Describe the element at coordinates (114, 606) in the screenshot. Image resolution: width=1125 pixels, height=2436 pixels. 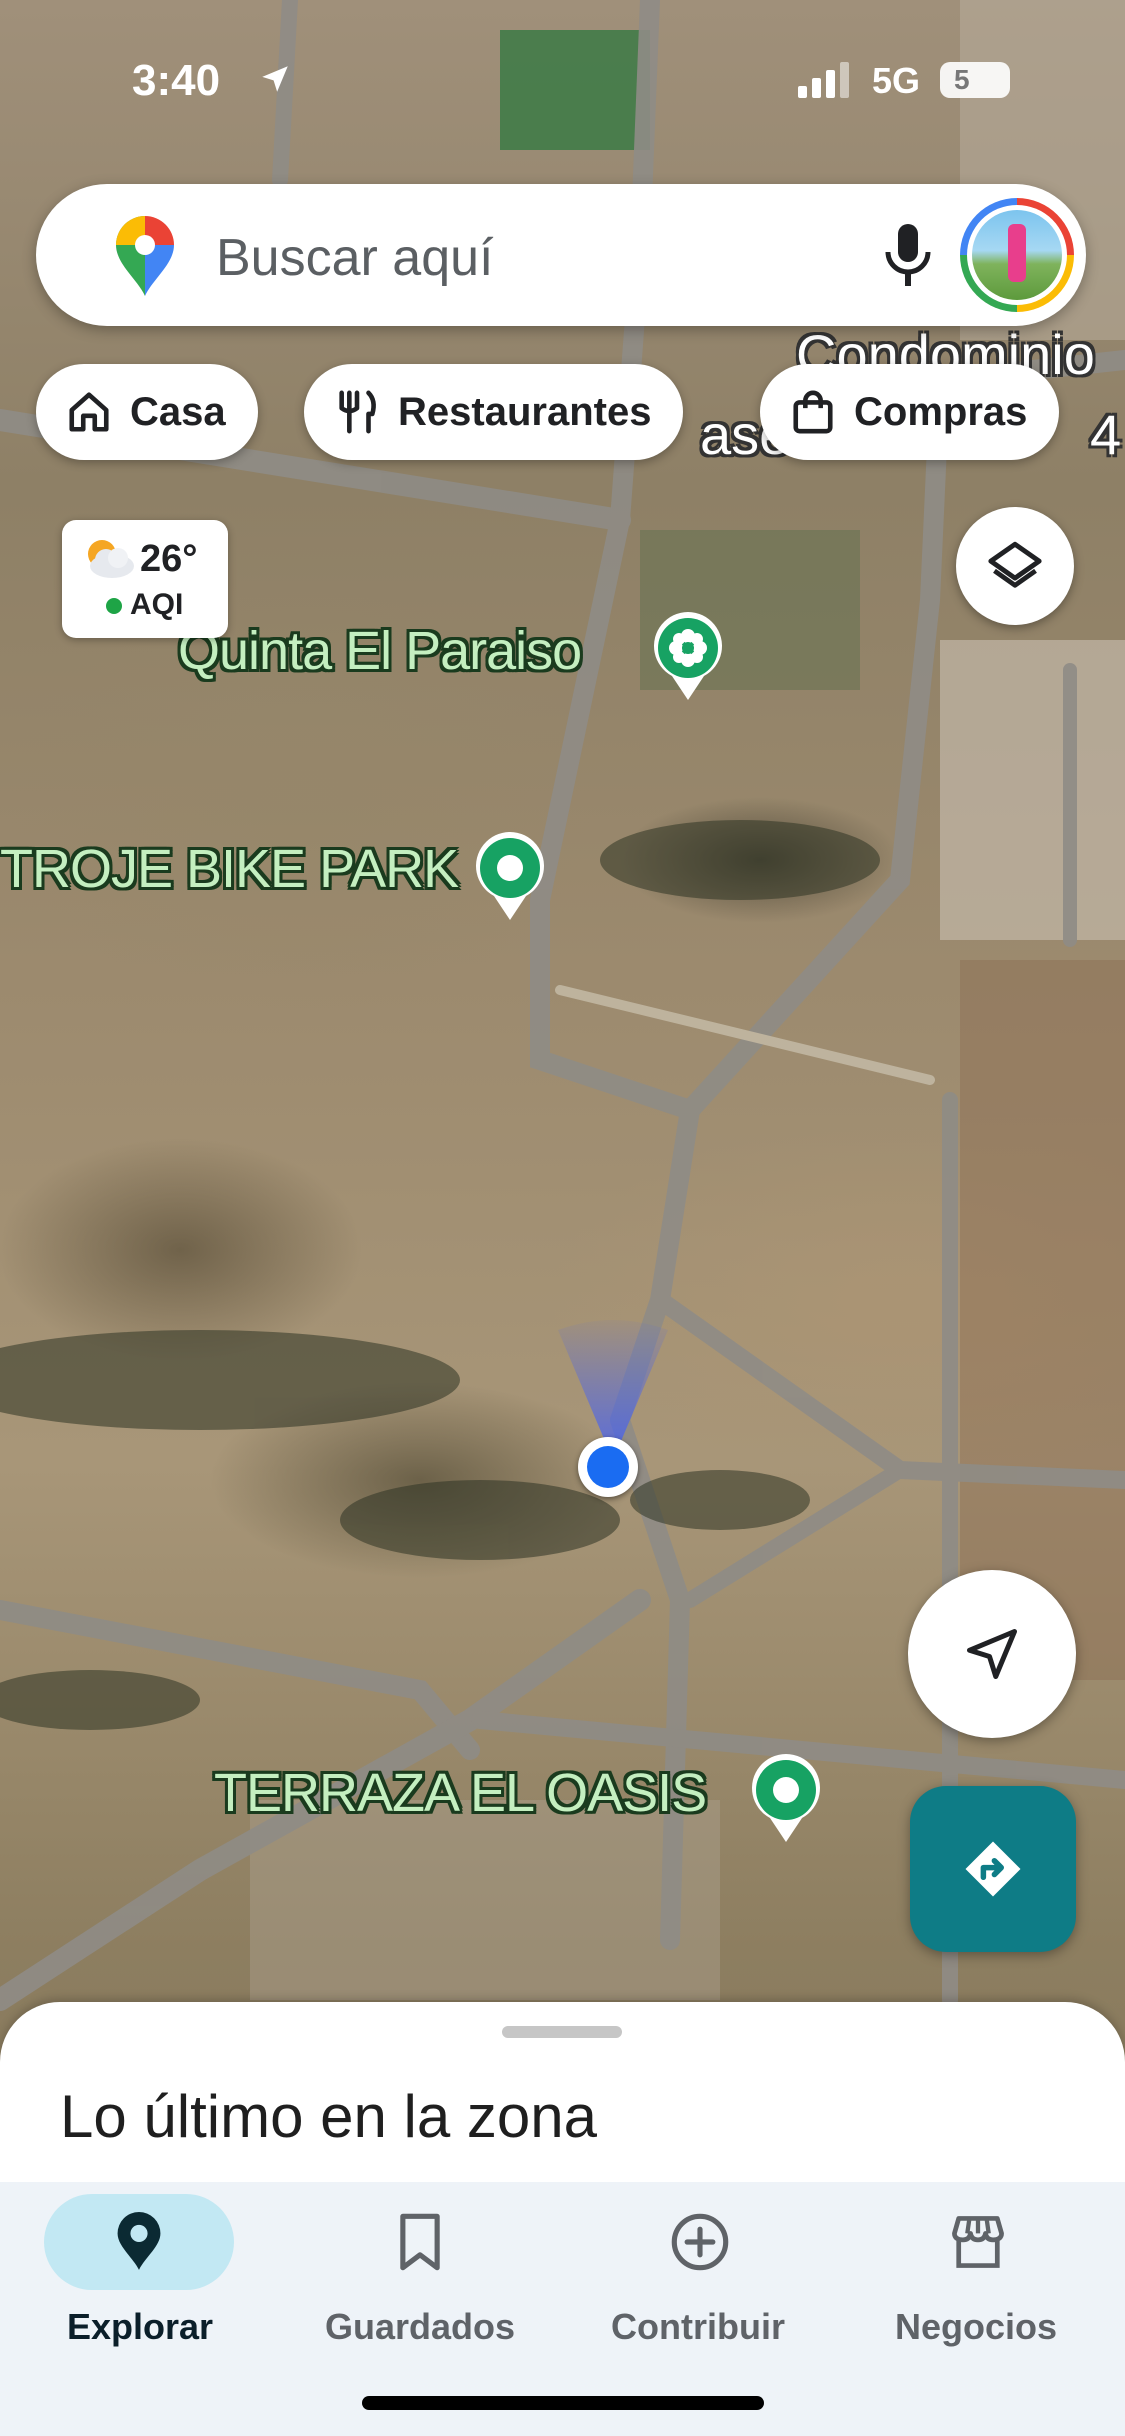
I see `aqi-status-dot` at that location.